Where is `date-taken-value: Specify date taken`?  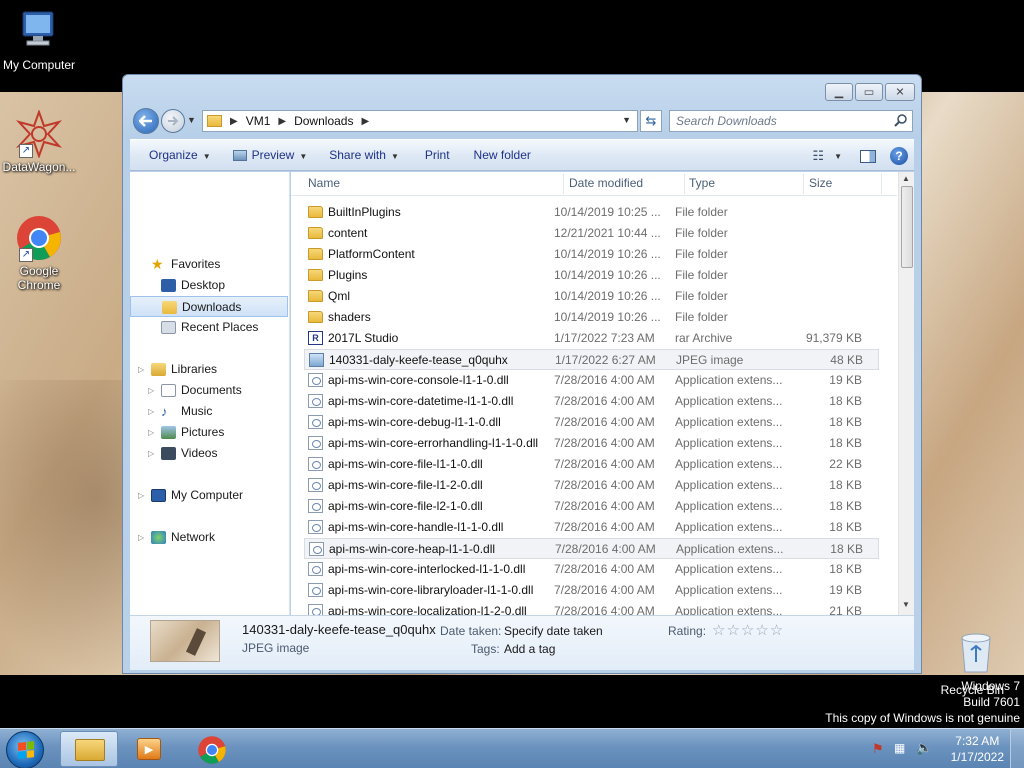 date-taken-value: Specify date taken is located at coordinates (553, 631).